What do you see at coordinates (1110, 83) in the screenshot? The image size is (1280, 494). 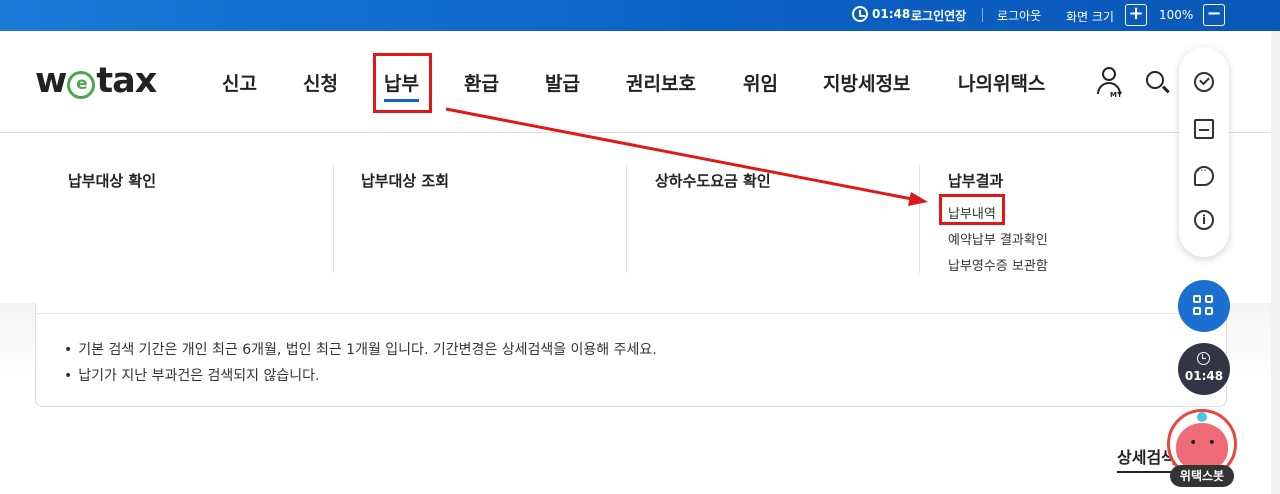 I see `my-page-icon: MY` at bounding box center [1110, 83].